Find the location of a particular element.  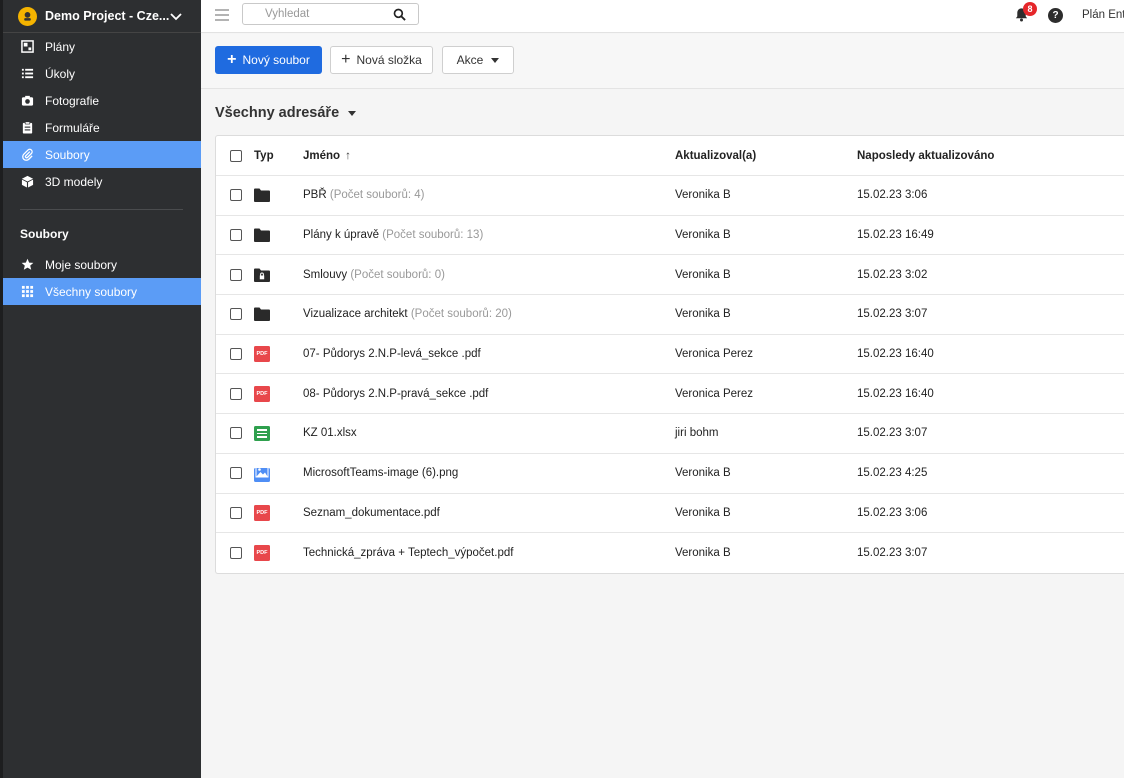

column-header-type: Typ is located at coordinates (264, 155).